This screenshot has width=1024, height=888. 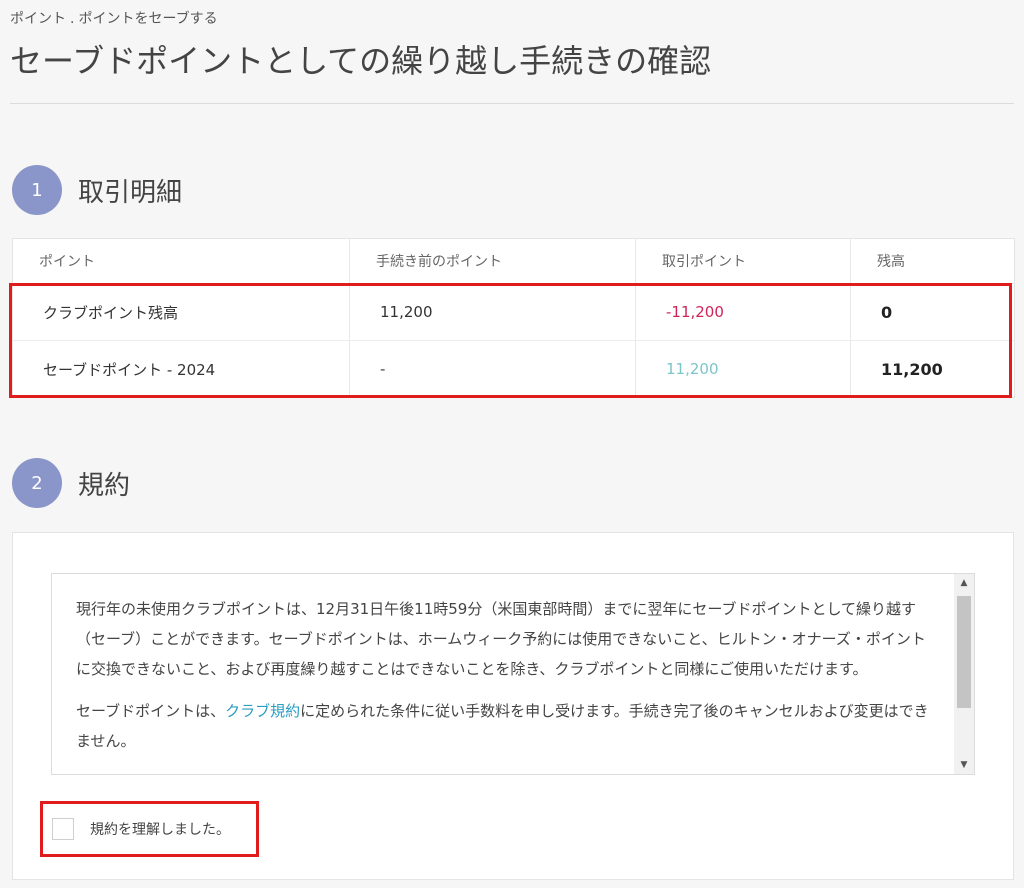 I want to click on table-row: セーブドポイント - 2024 - 11,200 11,200, so click(x=513, y=369).